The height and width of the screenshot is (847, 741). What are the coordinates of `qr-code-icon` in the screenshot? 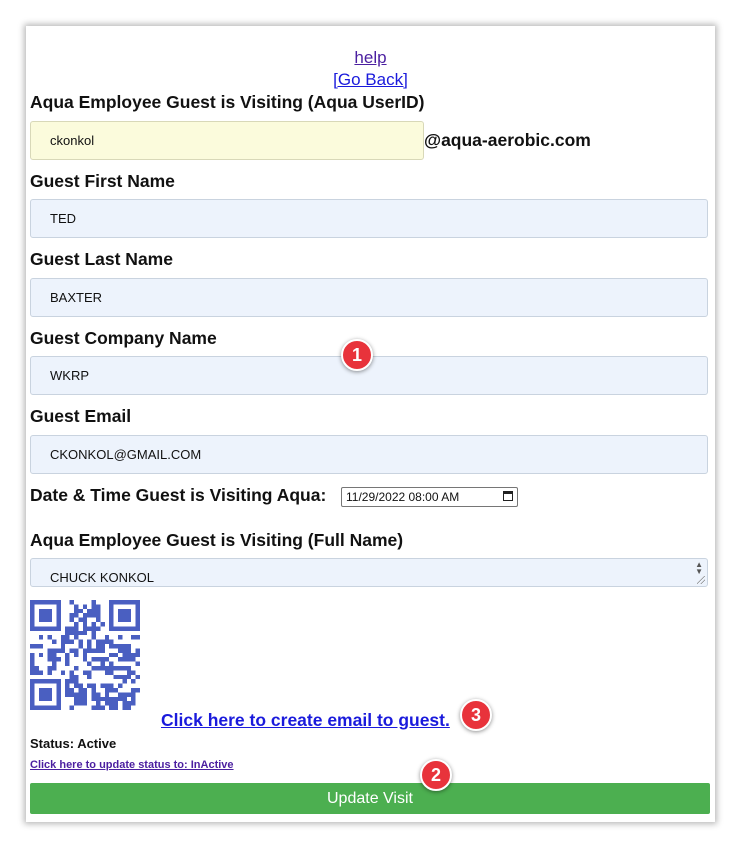 It's located at (85, 655).